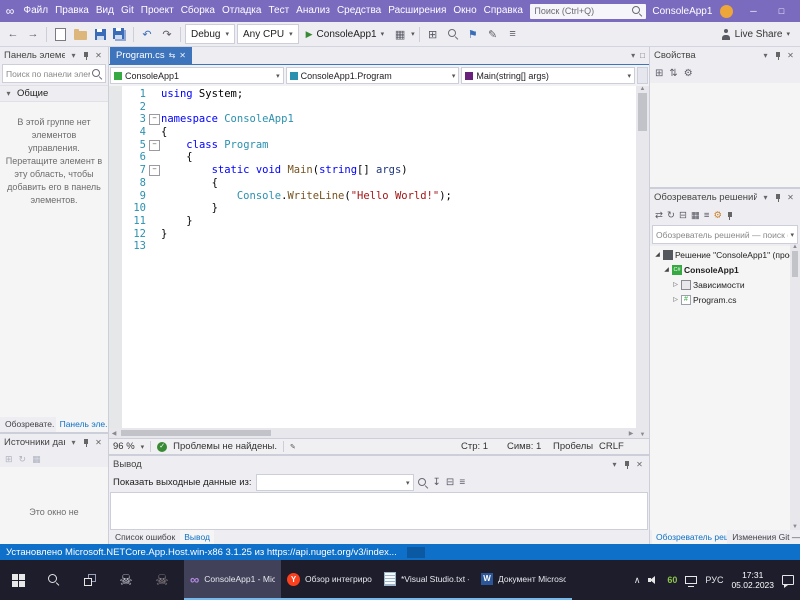 This screenshot has width=800, height=600. Describe the element at coordinates (642, 262) in the screenshot. I see `vertical-scrollbar: ▲ ▼` at that location.